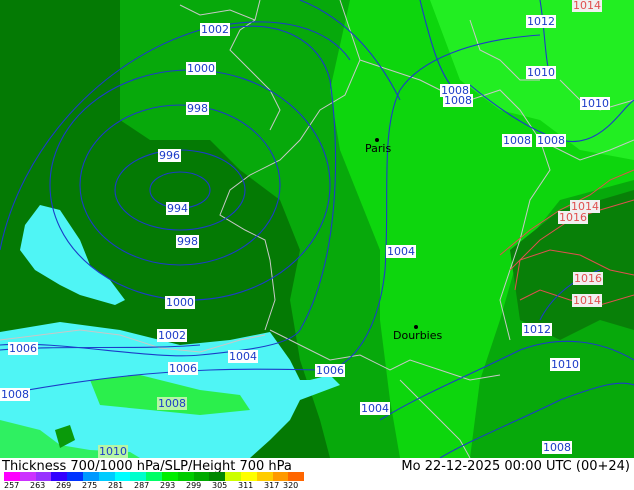 Image resolution: width=634 pixels, height=490 pixels. I want to click on scale-label: 257, so click(12, 485).